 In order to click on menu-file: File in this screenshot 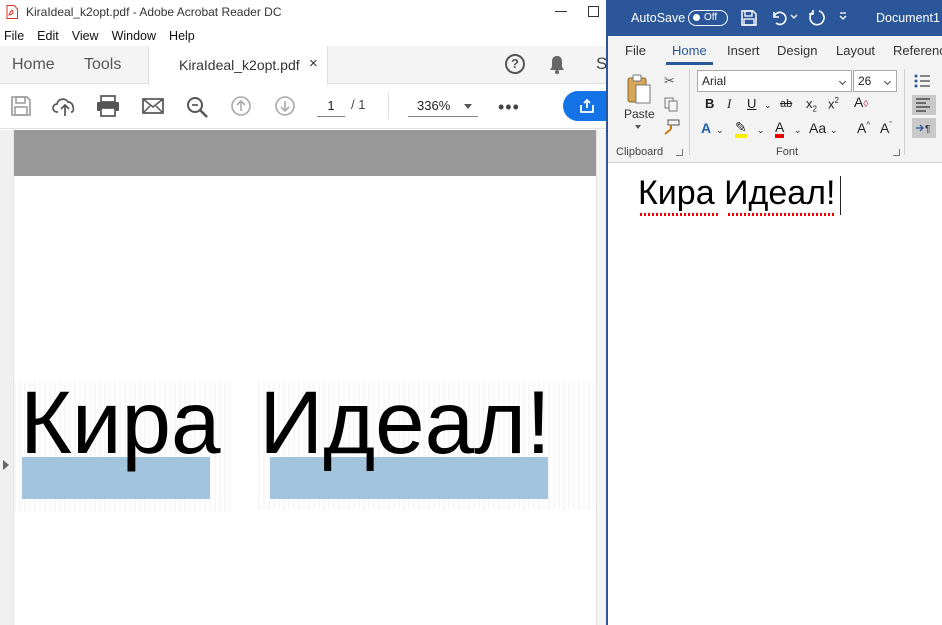, I will do `click(14, 36)`.